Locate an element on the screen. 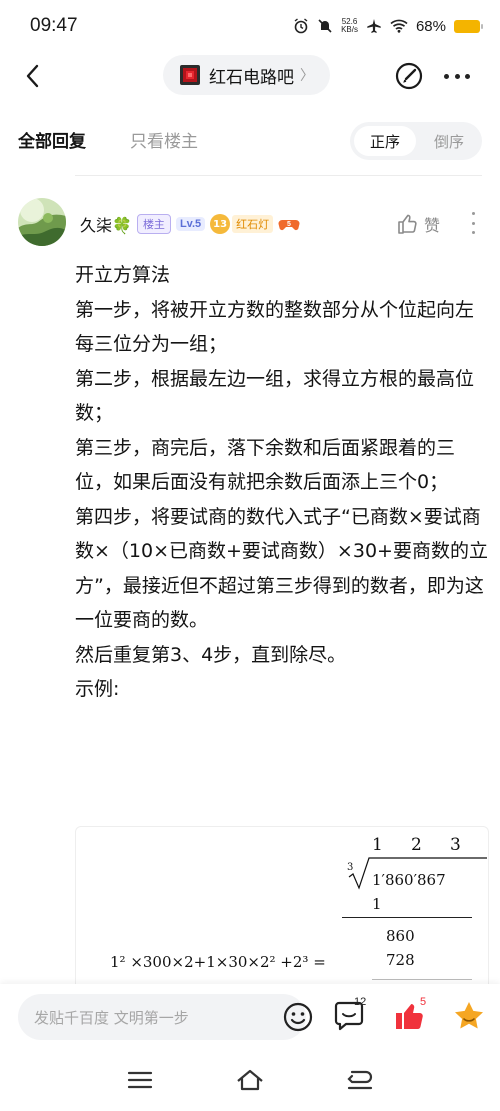  emoji-icon is located at coordinates (298, 1017).